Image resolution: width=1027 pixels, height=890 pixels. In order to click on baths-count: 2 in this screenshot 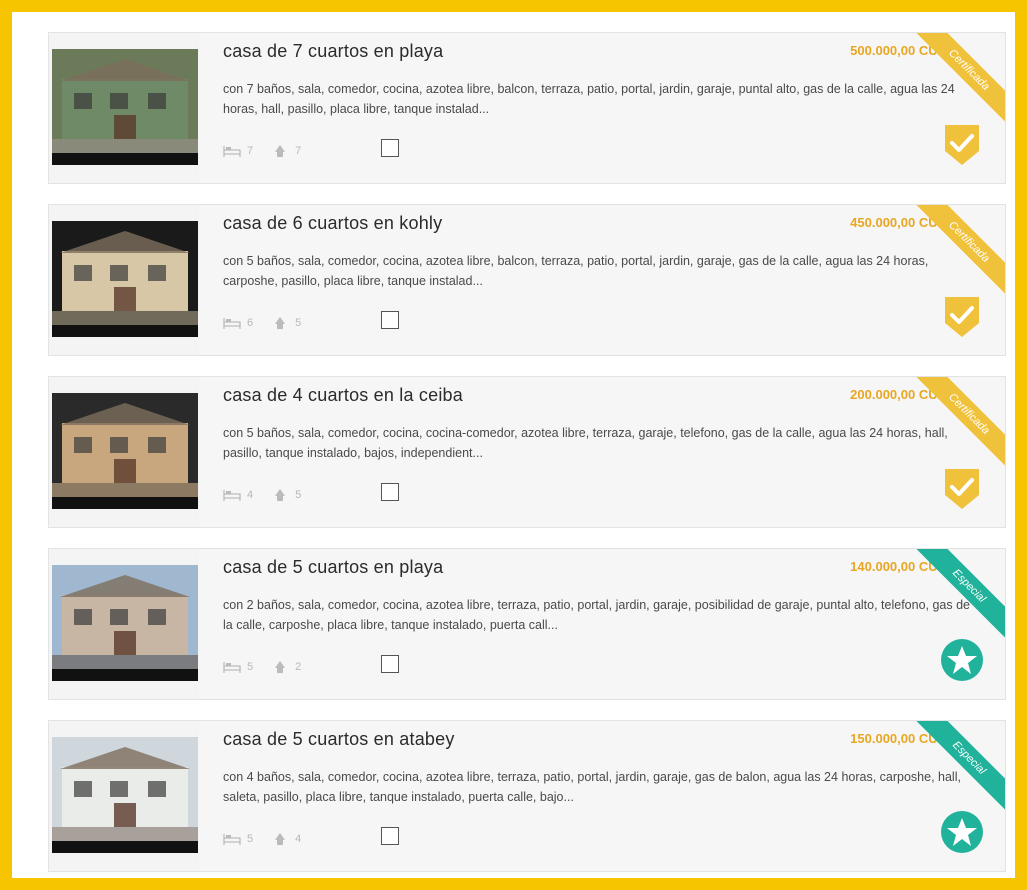, I will do `click(298, 667)`.